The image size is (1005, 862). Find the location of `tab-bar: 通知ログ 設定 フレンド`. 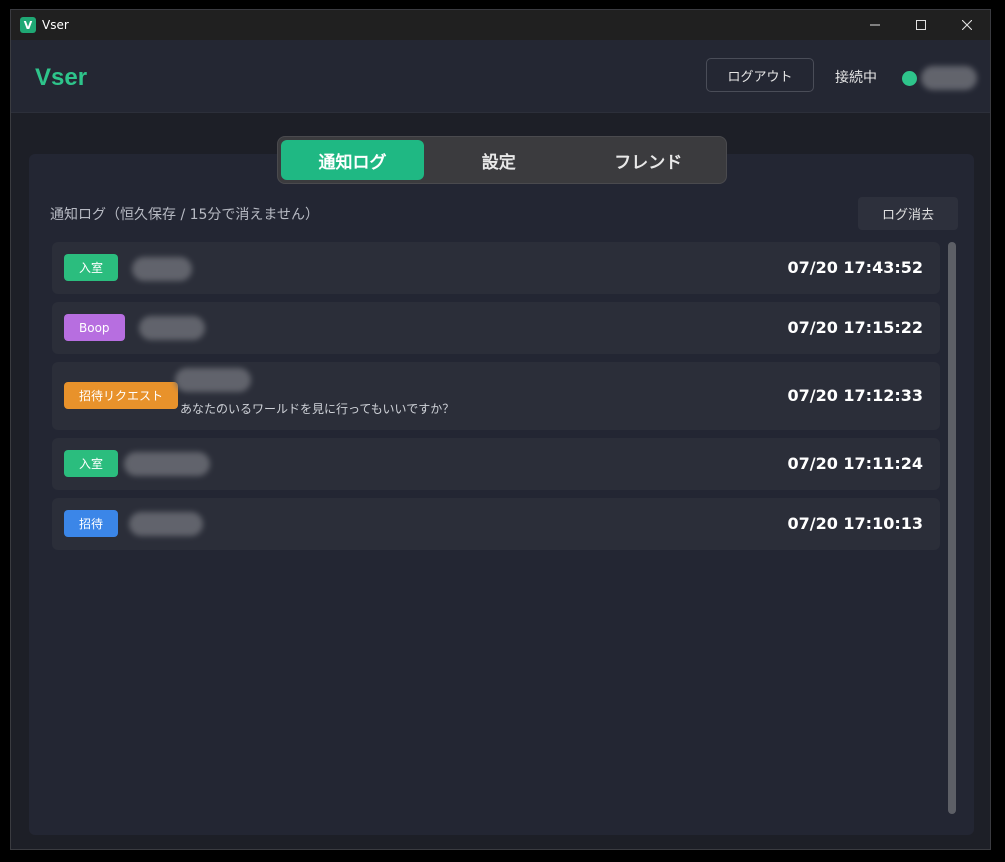

tab-bar: 通知ログ 設定 フレンド is located at coordinates (502, 160).